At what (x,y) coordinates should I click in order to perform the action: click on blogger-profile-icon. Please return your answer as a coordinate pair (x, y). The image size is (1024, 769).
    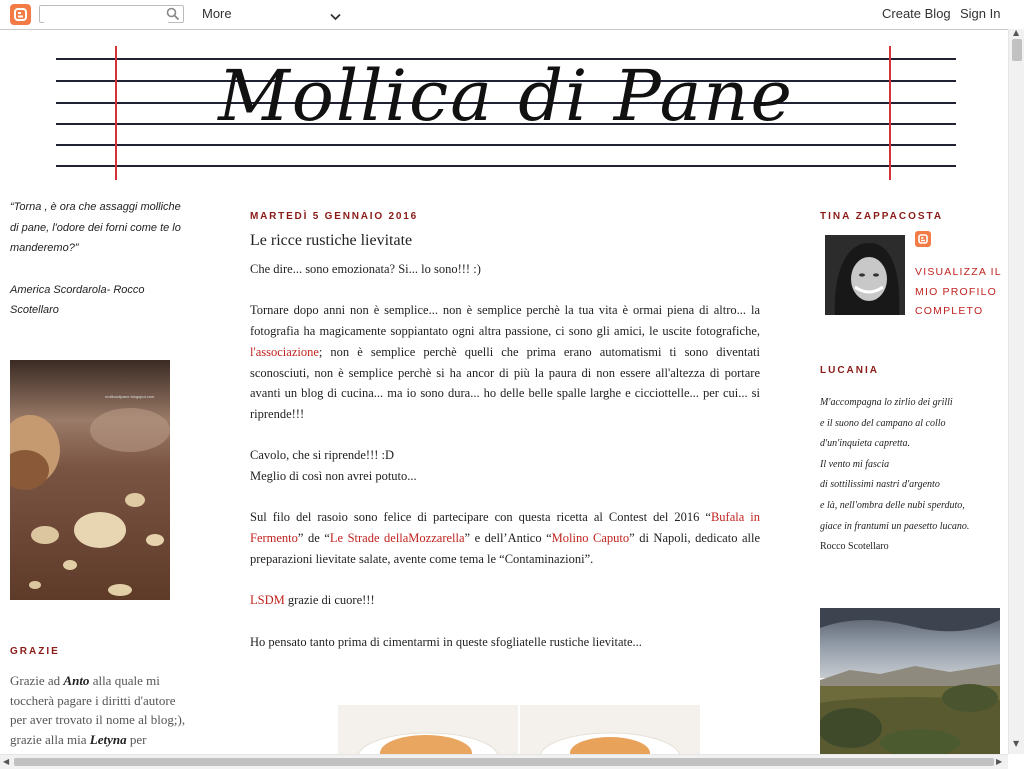
    Looking at the image, I should click on (923, 239).